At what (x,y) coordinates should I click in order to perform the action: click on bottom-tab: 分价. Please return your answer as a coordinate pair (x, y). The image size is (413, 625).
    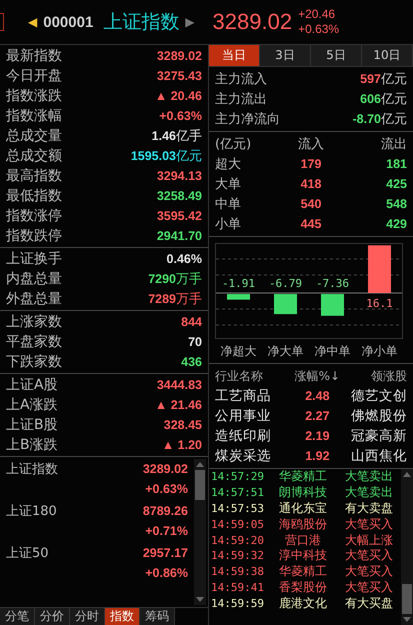
    Looking at the image, I should click on (52, 616).